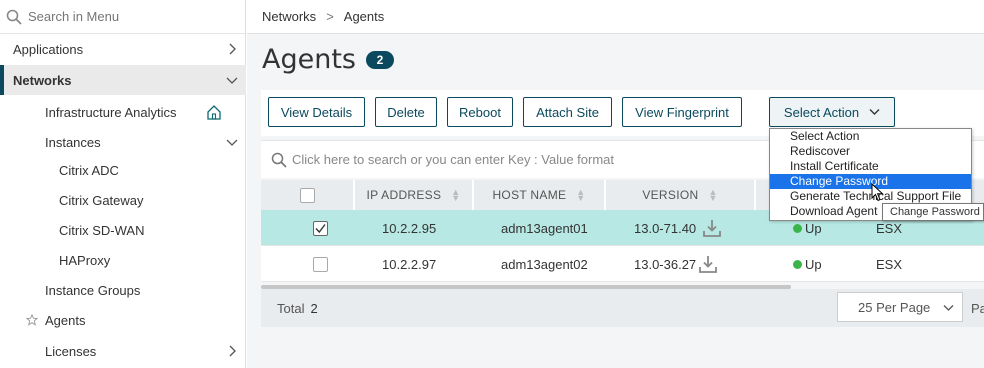 The height and width of the screenshot is (368, 984). What do you see at coordinates (85, 260) in the screenshot?
I see `sidebar-item-label: HAProxy` at bounding box center [85, 260].